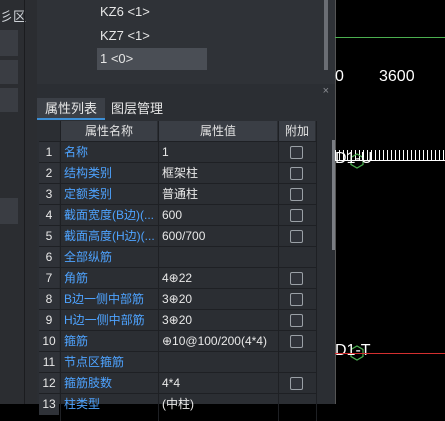 This screenshot has width=445, height=421. Describe the element at coordinates (49, 278) in the screenshot. I see `row-number: 7` at that location.